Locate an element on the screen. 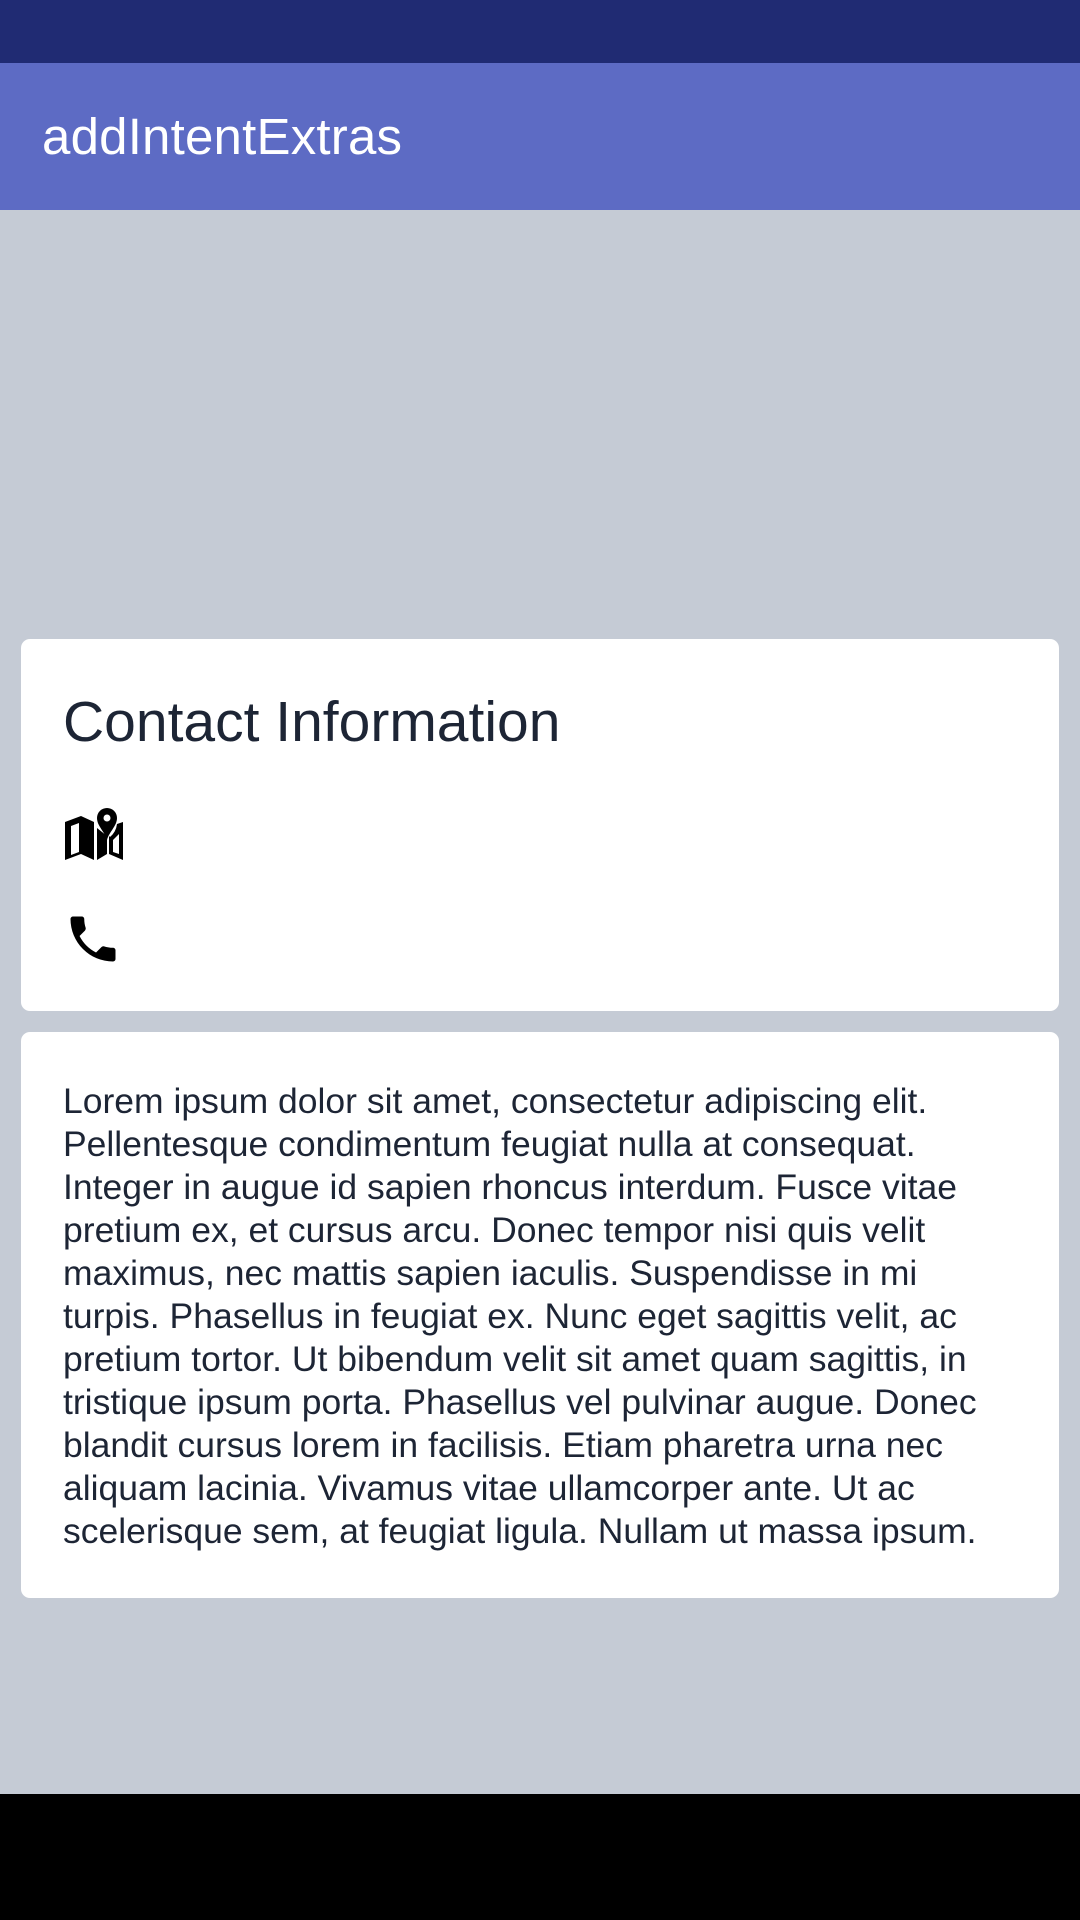  phone-icon is located at coordinates (93, 939).